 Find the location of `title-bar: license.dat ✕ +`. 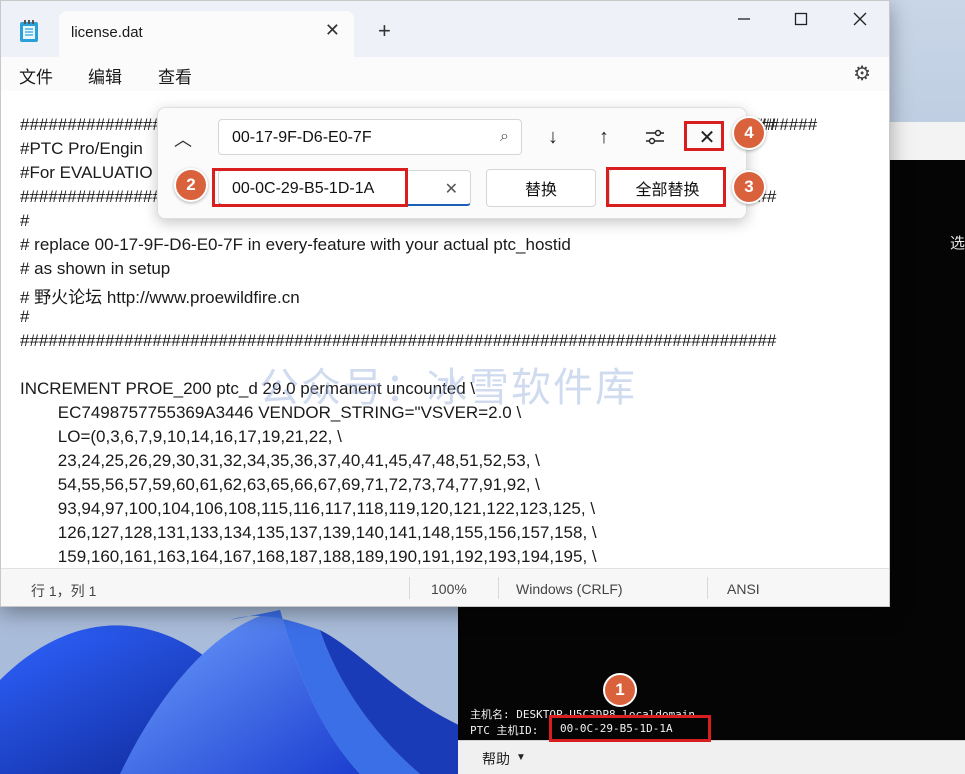

title-bar: license.dat ✕ + is located at coordinates (445, 29).